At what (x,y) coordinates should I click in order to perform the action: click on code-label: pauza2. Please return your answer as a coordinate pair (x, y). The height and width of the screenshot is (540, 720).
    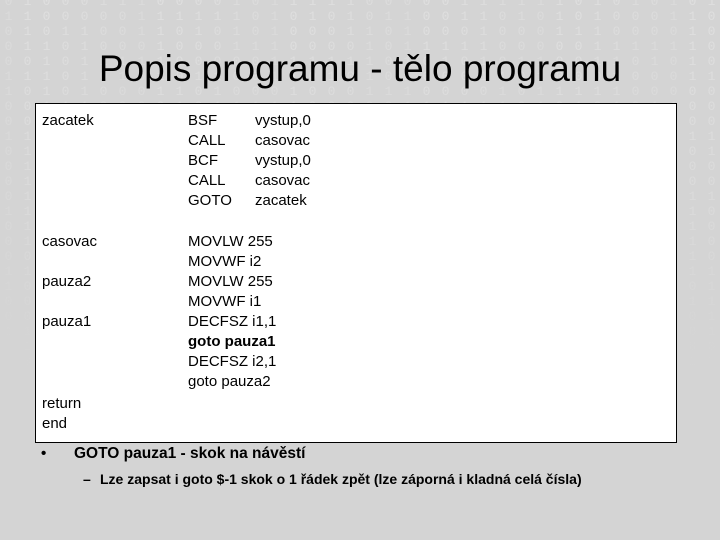
    Looking at the image, I should click on (67, 281).